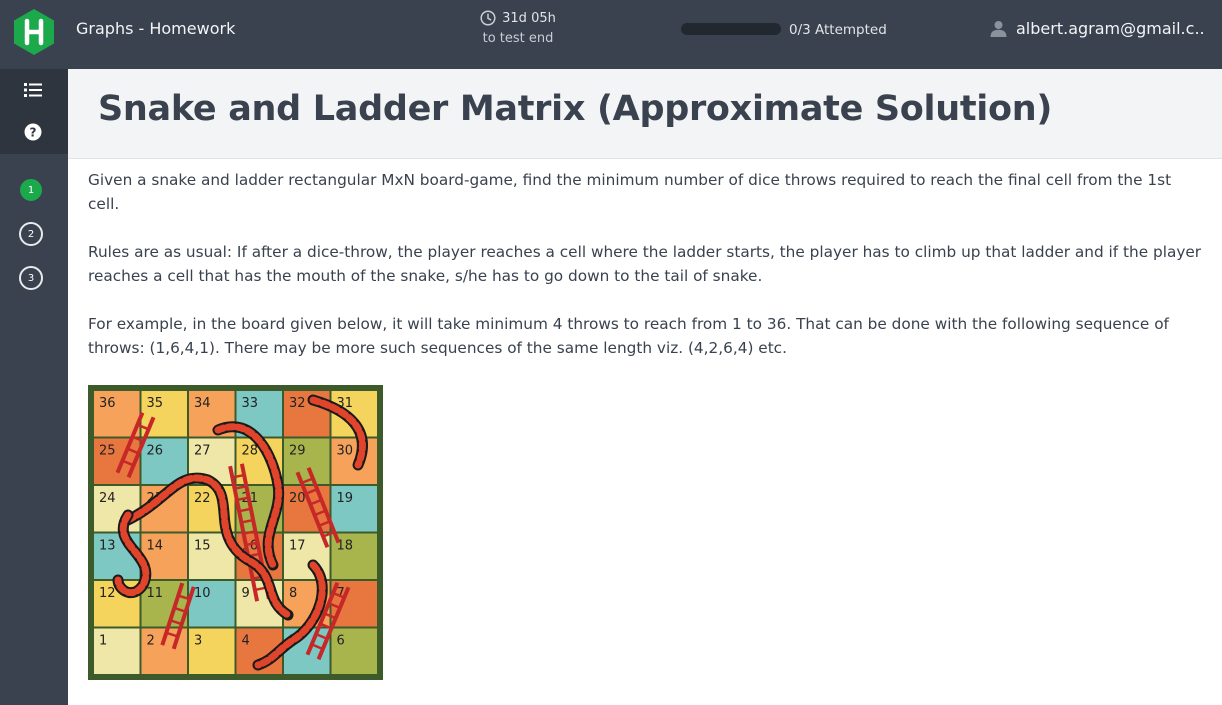  Describe the element at coordinates (202, 498) in the screenshot. I see `cell-number-22: 22` at that location.